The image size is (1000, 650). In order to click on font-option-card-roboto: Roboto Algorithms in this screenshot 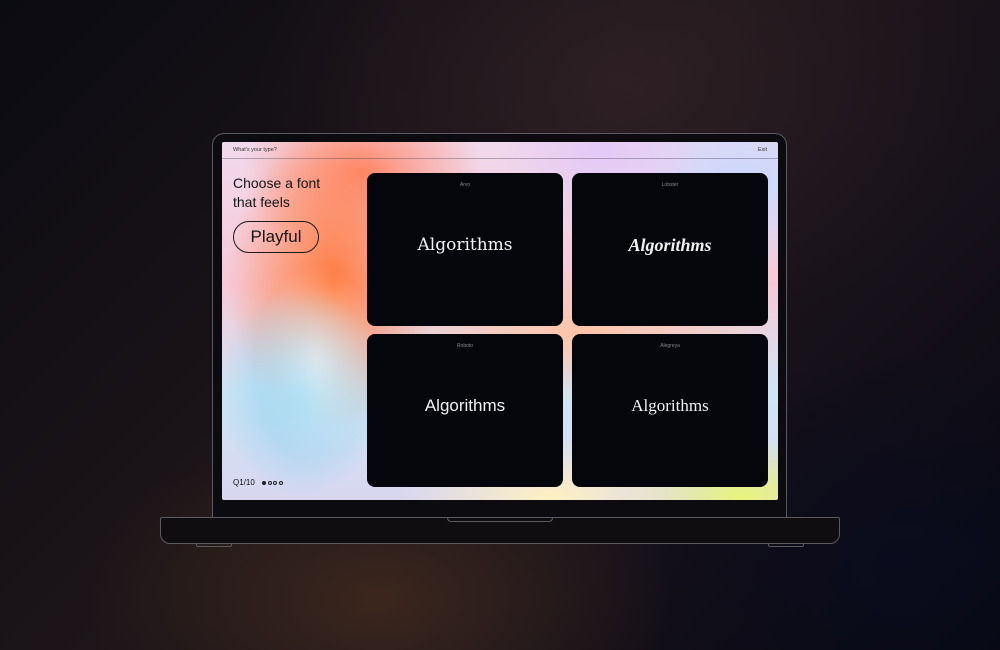, I will do `click(465, 410)`.